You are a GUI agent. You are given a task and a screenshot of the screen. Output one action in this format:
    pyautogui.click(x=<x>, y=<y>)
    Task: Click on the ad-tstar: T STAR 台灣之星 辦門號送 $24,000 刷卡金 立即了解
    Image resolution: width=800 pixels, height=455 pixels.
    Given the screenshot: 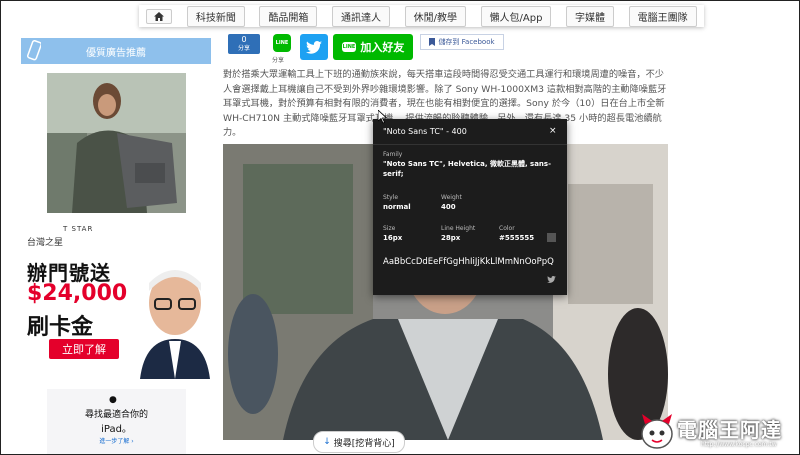 What is the action you would take?
    pyautogui.click(x=116, y=301)
    